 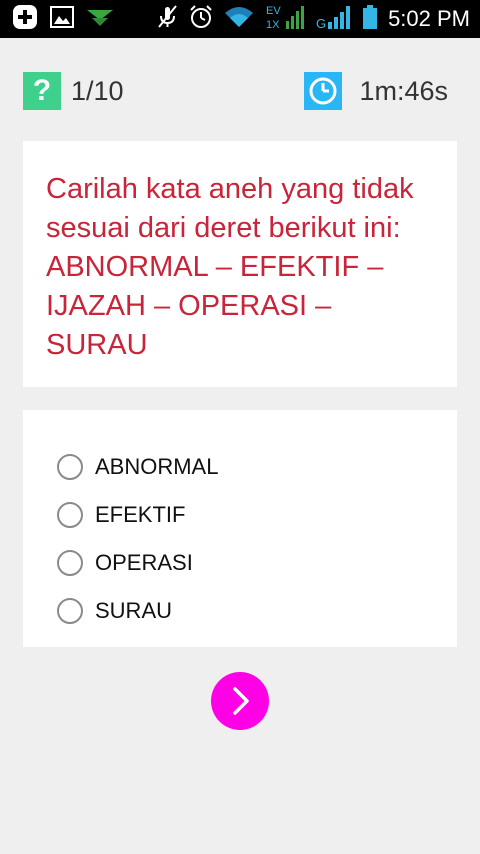 I want to click on option-label: ABNORMAL, so click(x=157, y=466).